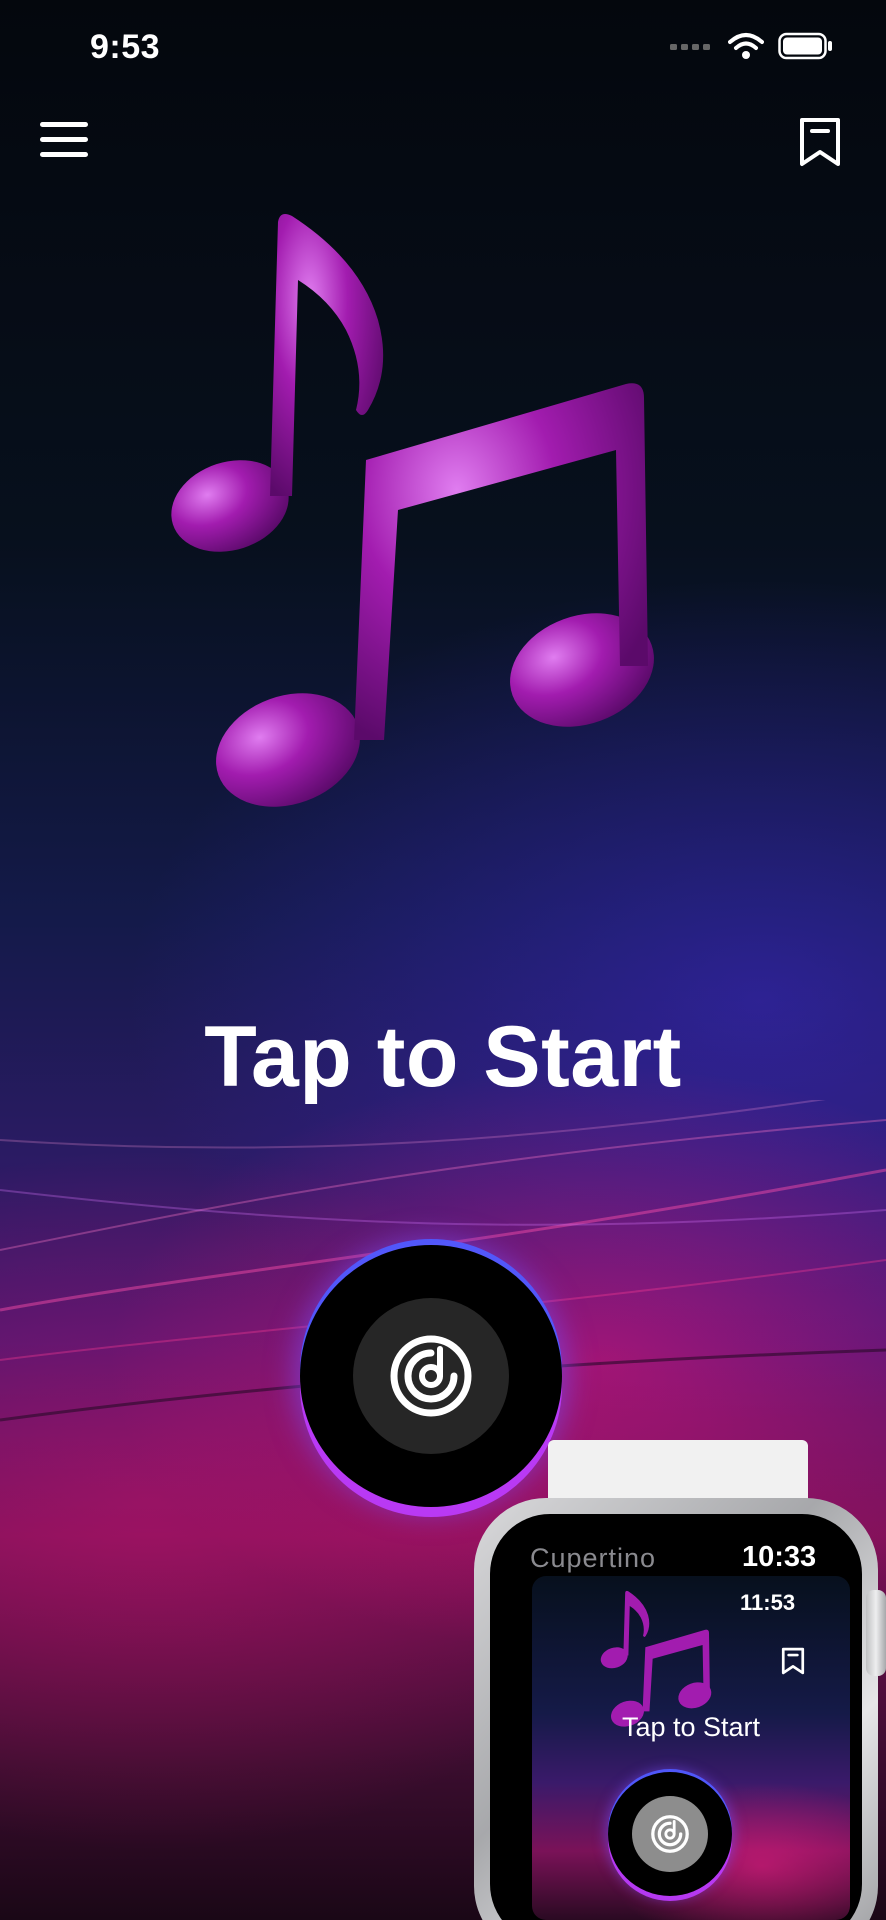 The width and height of the screenshot is (886, 1920). I want to click on watch-music-notes-icon, so click(656, 1658).